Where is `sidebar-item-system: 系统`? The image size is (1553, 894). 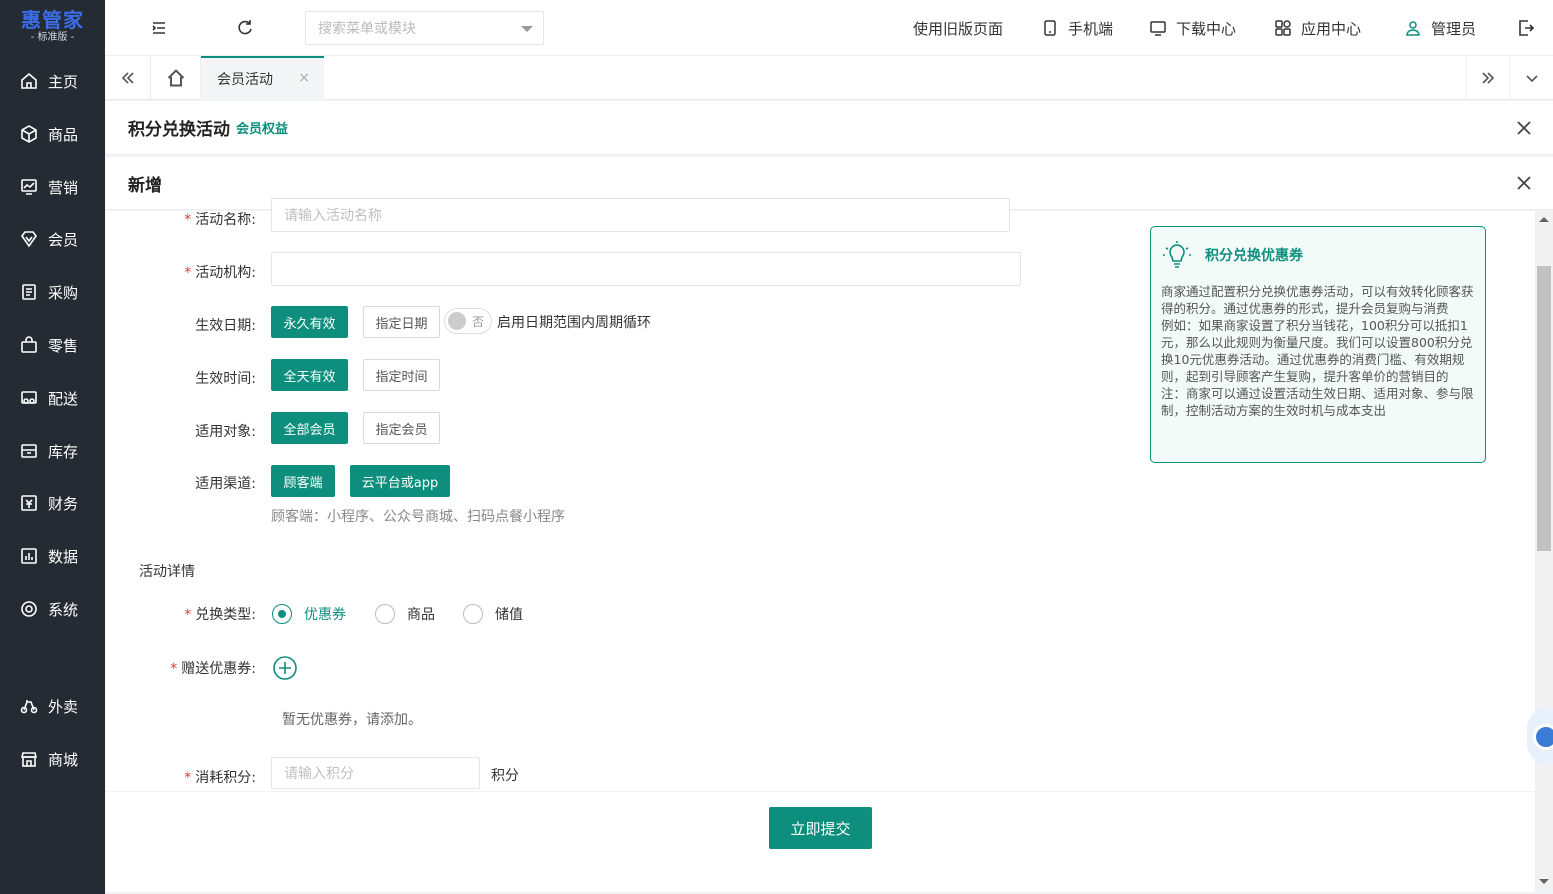 sidebar-item-system: 系统 is located at coordinates (52, 609).